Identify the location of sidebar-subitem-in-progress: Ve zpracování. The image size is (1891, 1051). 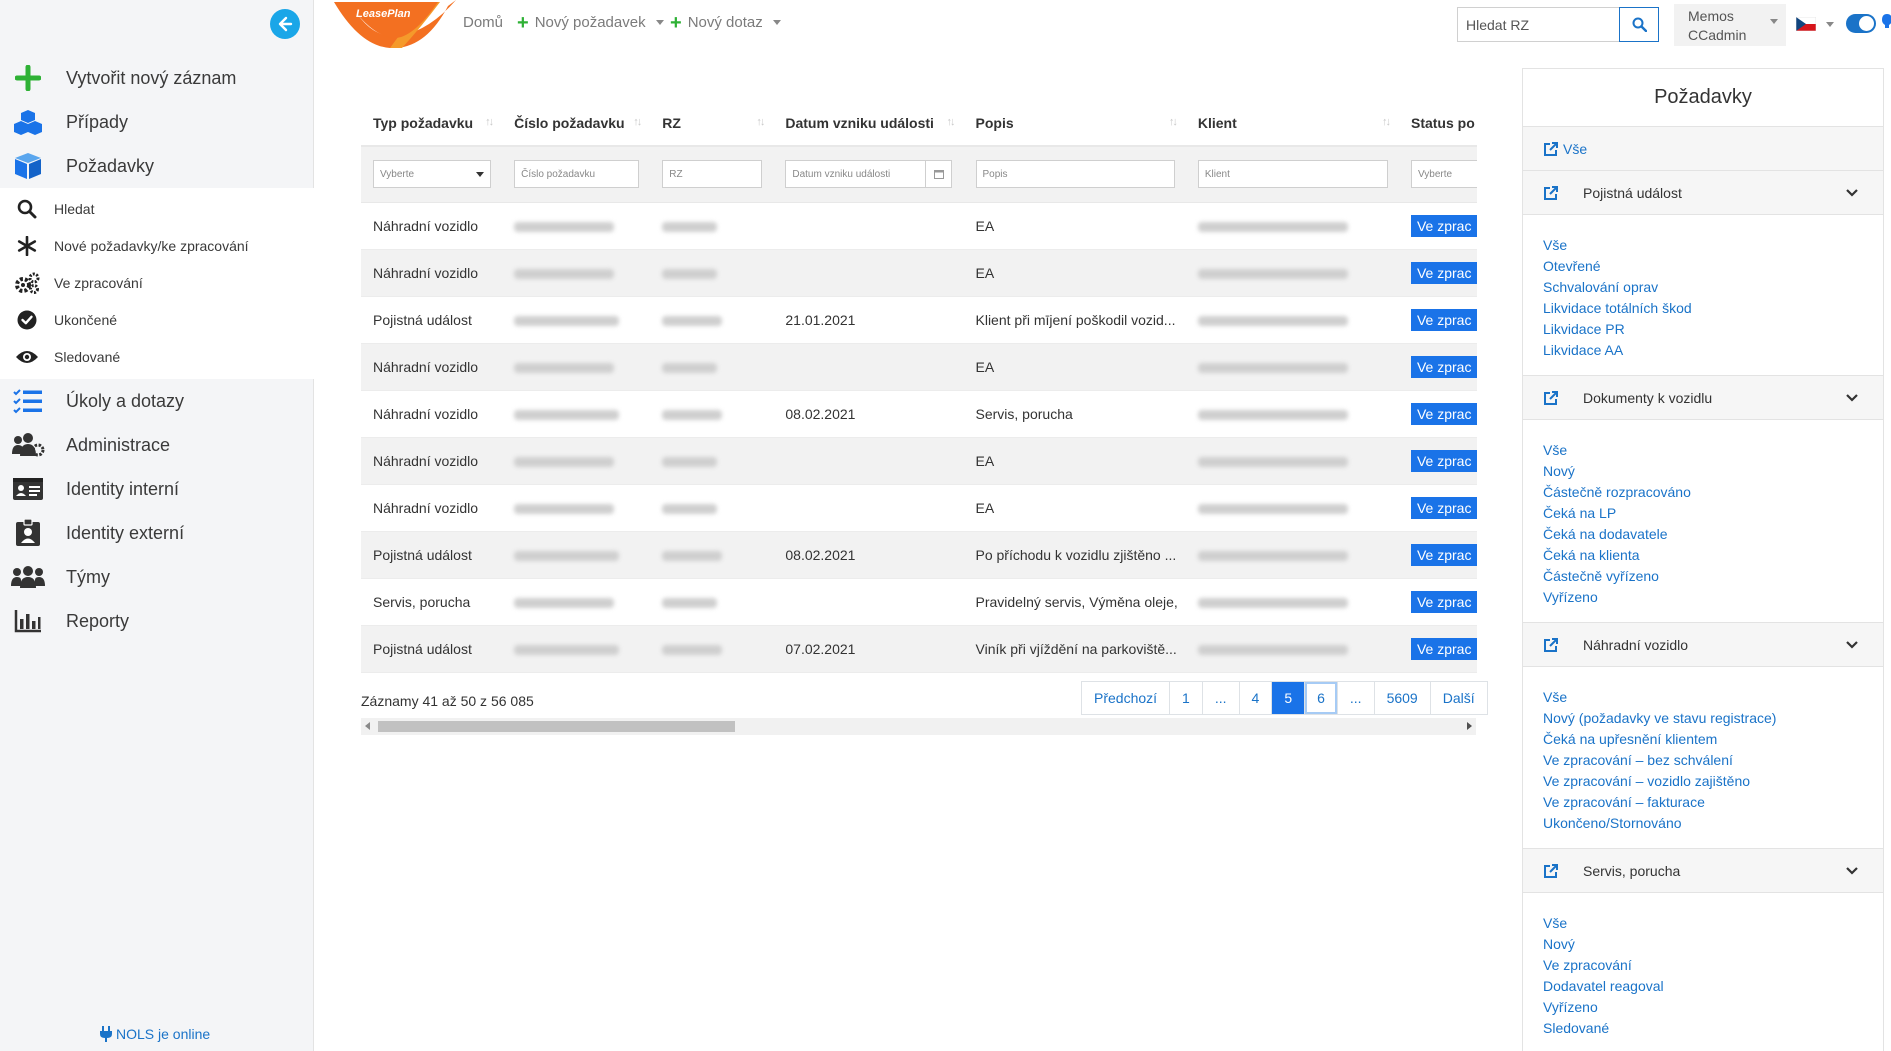
(157, 282).